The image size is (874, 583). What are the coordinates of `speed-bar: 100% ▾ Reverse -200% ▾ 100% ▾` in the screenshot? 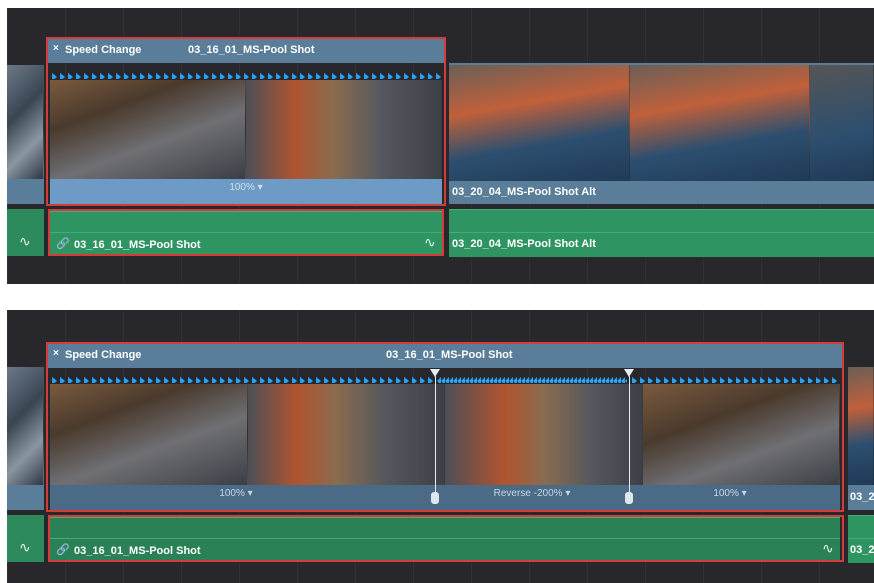 It's located at (445, 497).